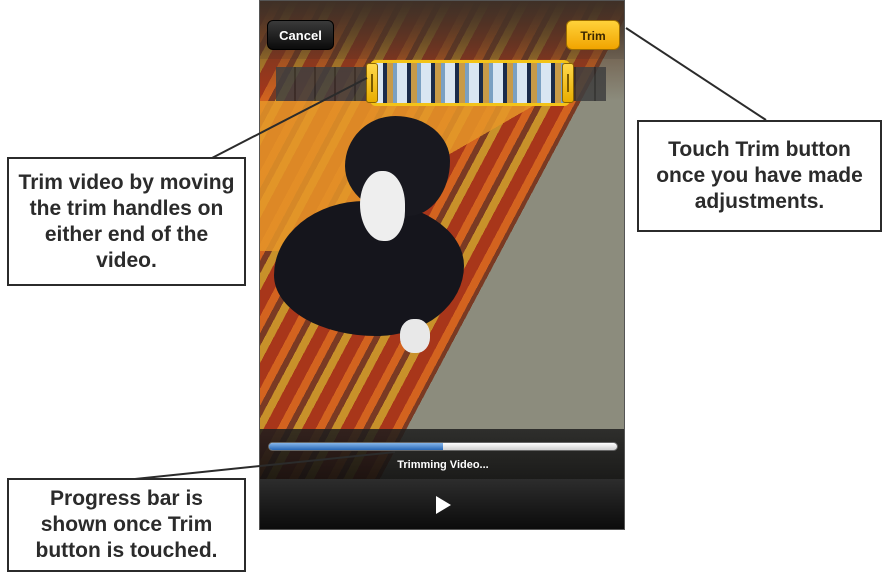 Image resolution: width=884 pixels, height=573 pixels. I want to click on dog-chest, so click(382, 206).